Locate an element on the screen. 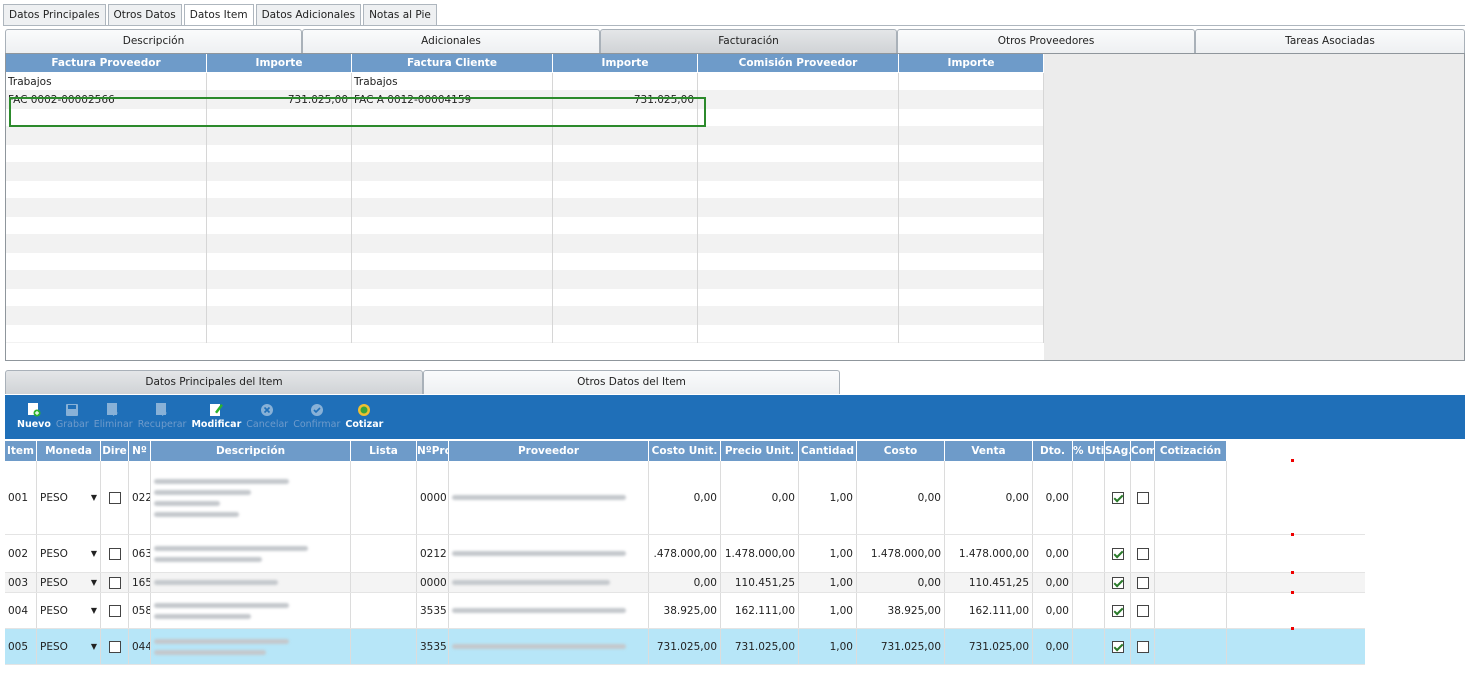 The image size is (1465, 681). grabar-button: Grabar is located at coordinates (72, 417).